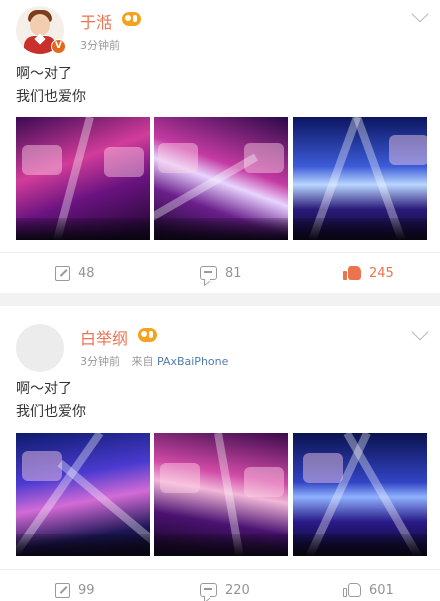 Image resolution: width=440 pixels, height=601 pixels. Describe the element at coordinates (221, 273) in the screenshot. I see `comment-button: 81` at that location.